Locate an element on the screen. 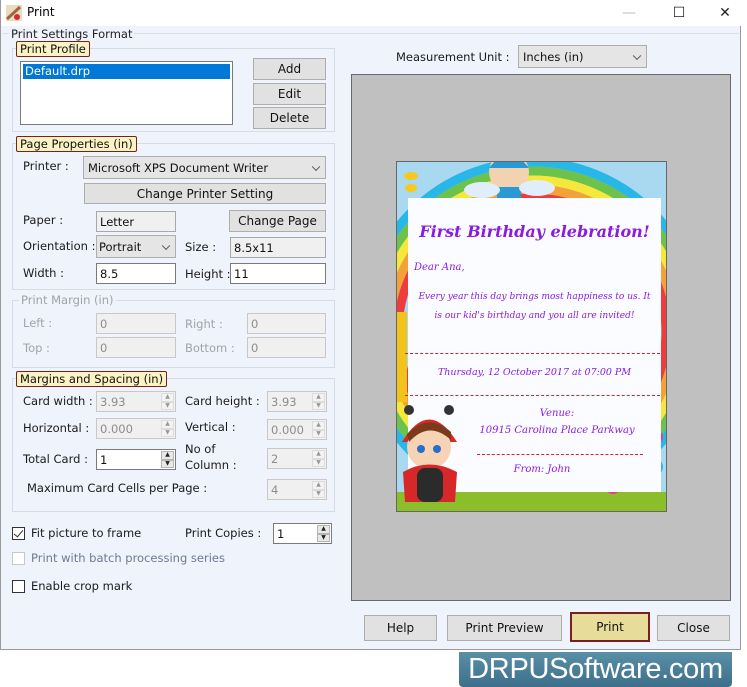  bottom-margin-label: Bottom : is located at coordinates (210, 348).